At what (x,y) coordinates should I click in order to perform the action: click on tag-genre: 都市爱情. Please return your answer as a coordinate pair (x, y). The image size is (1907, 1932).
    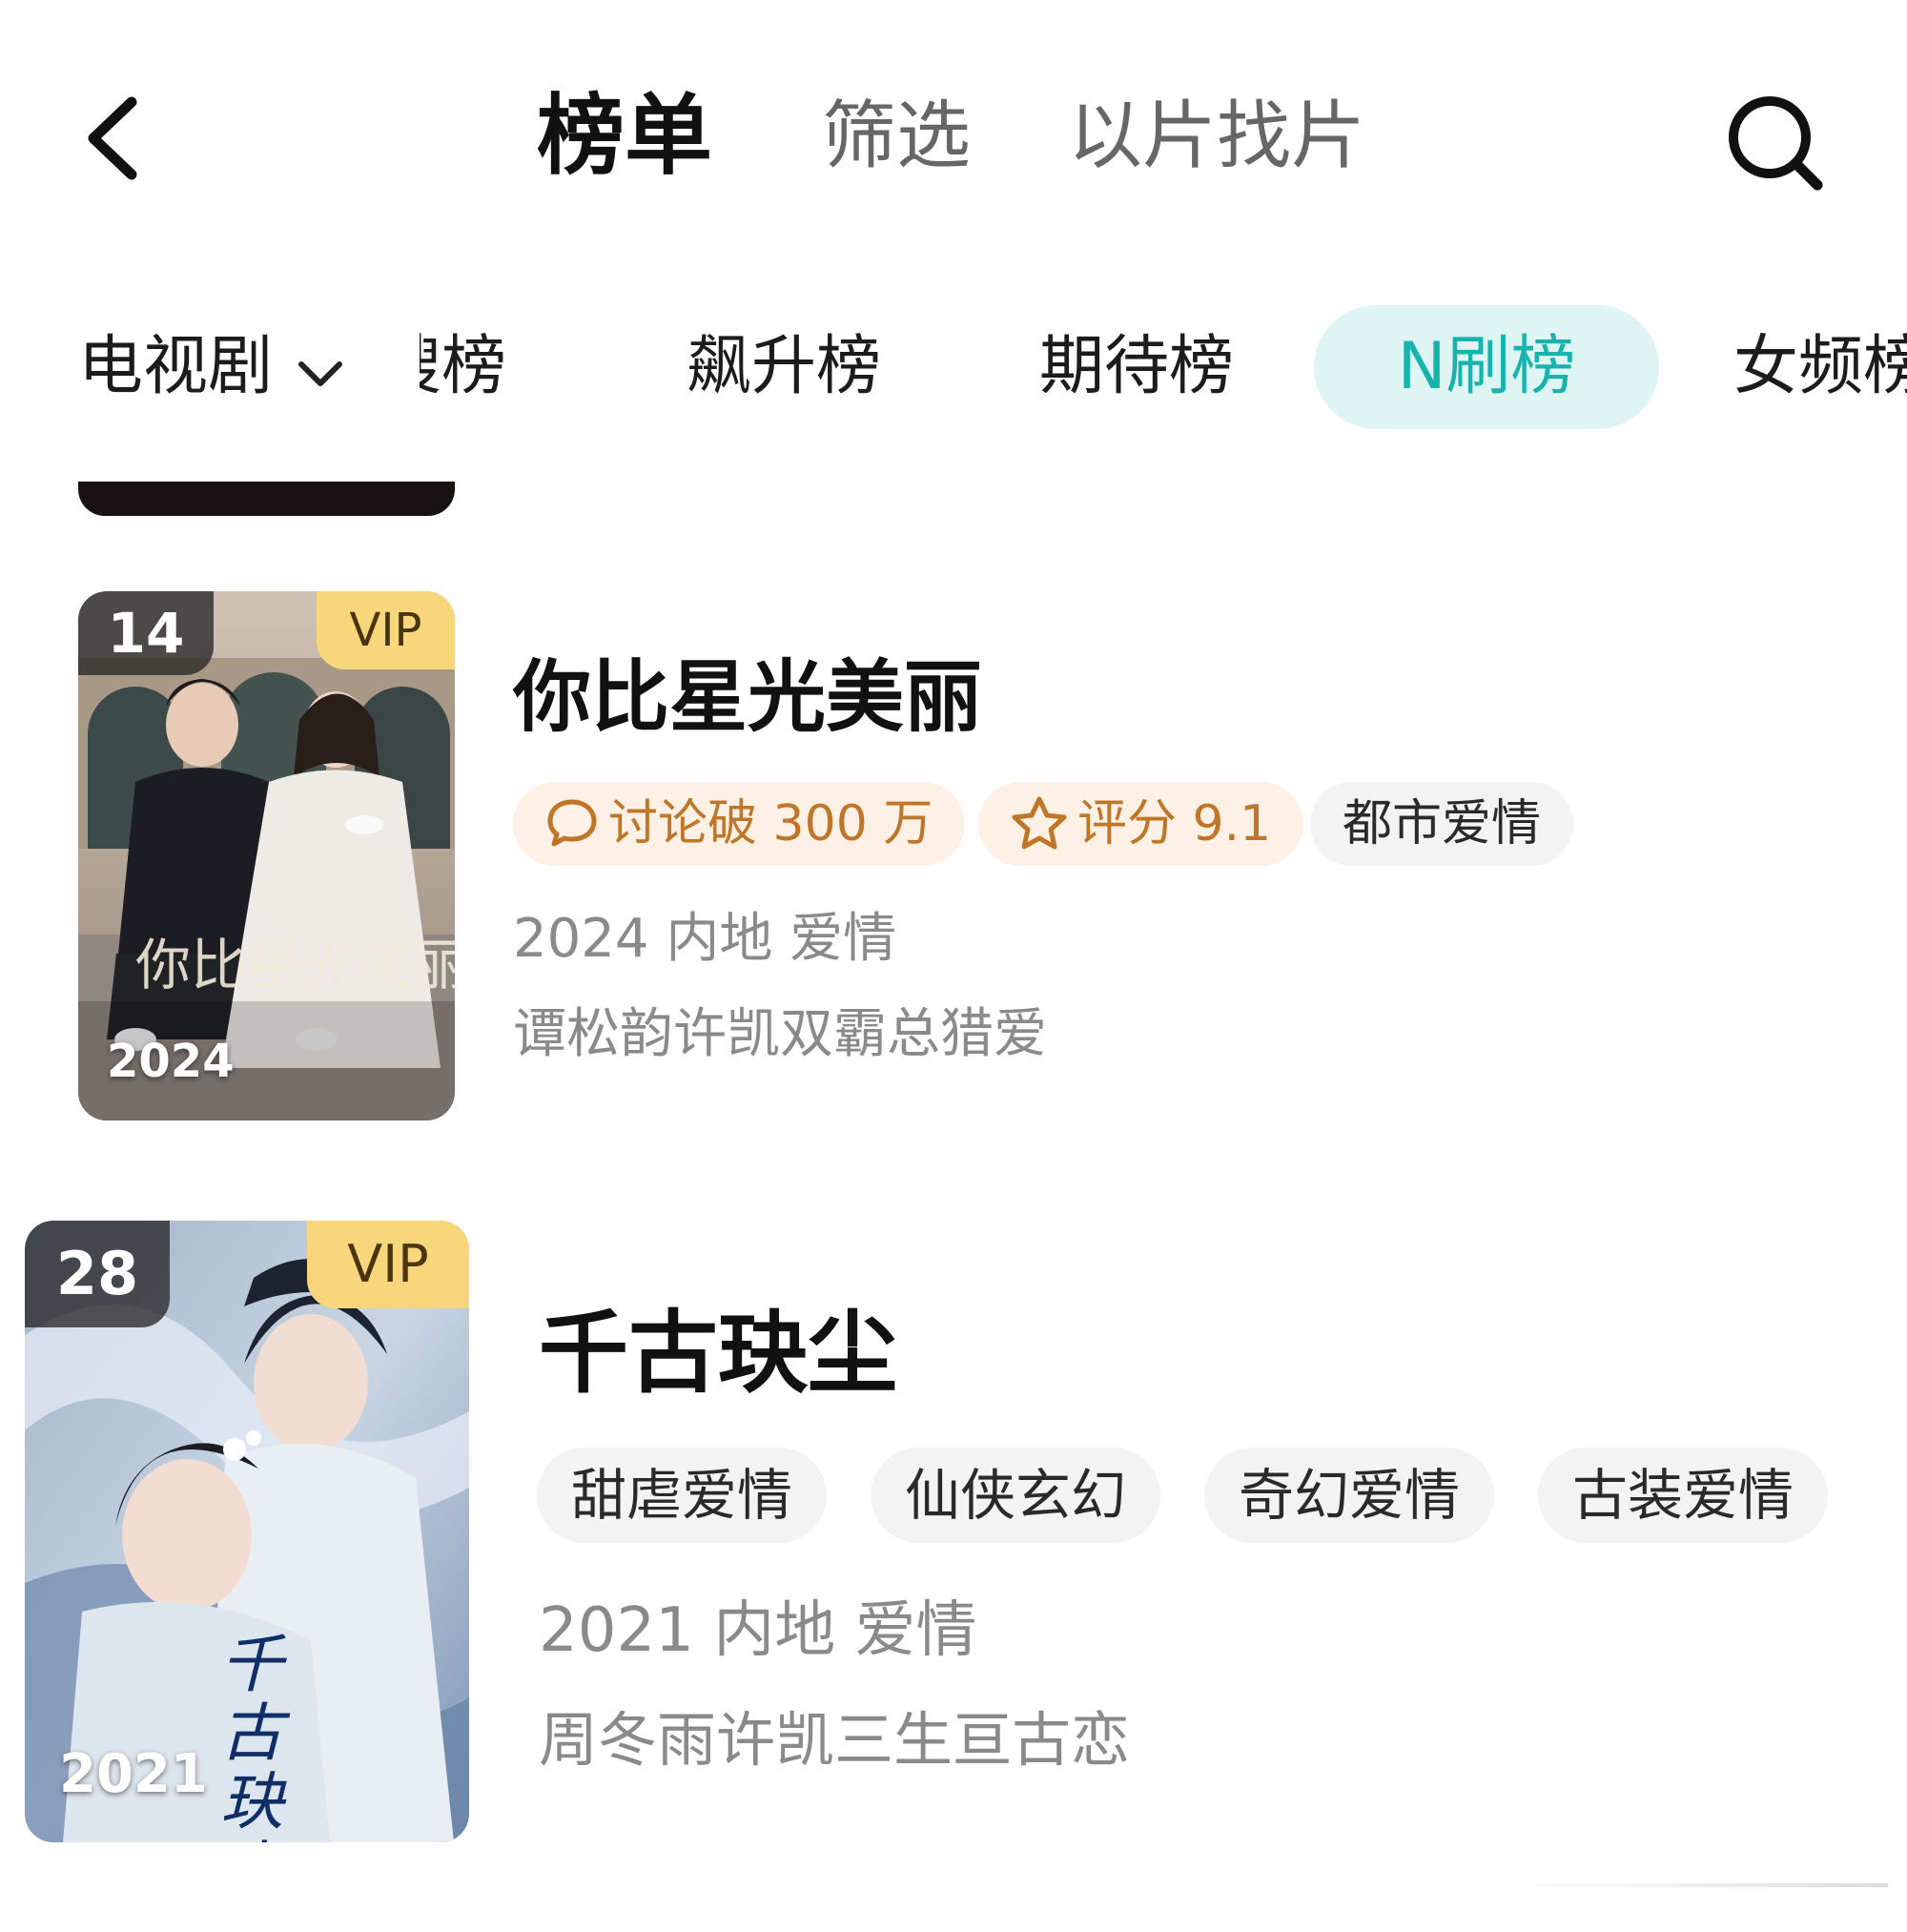
    Looking at the image, I should click on (1442, 824).